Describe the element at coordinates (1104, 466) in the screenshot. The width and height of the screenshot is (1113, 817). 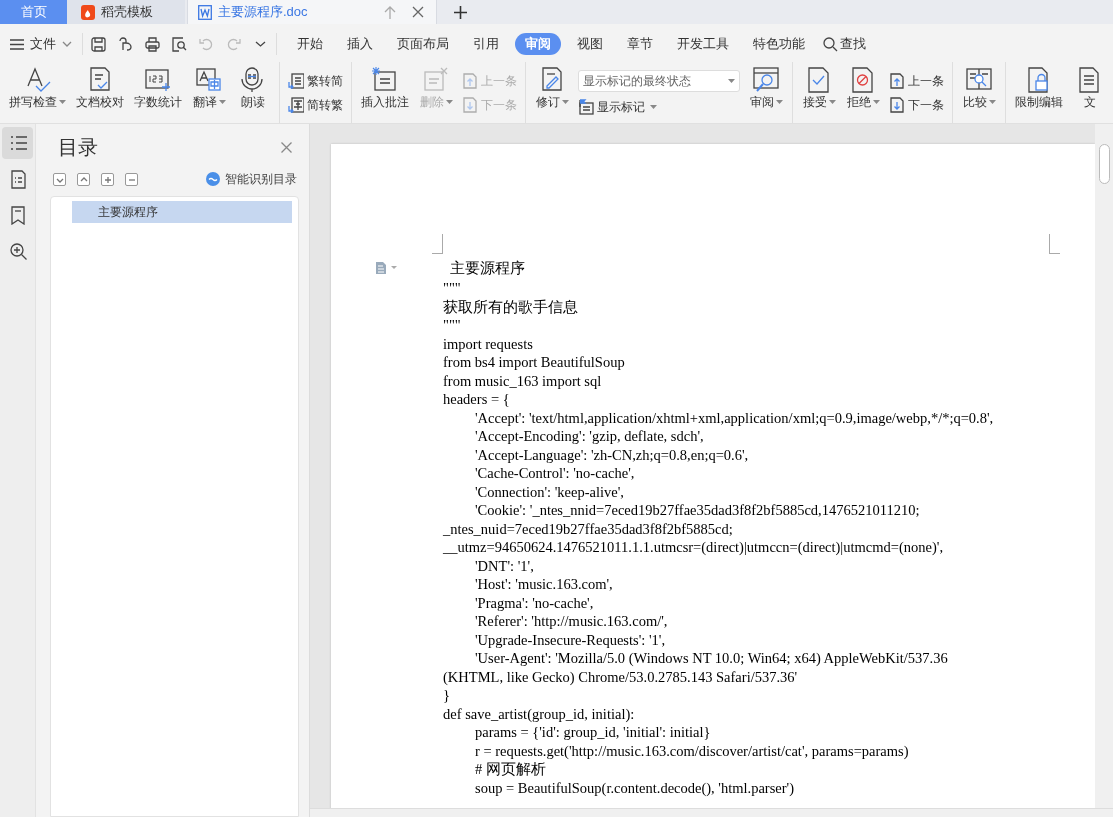
I see `vertical-scrollbar` at that location.